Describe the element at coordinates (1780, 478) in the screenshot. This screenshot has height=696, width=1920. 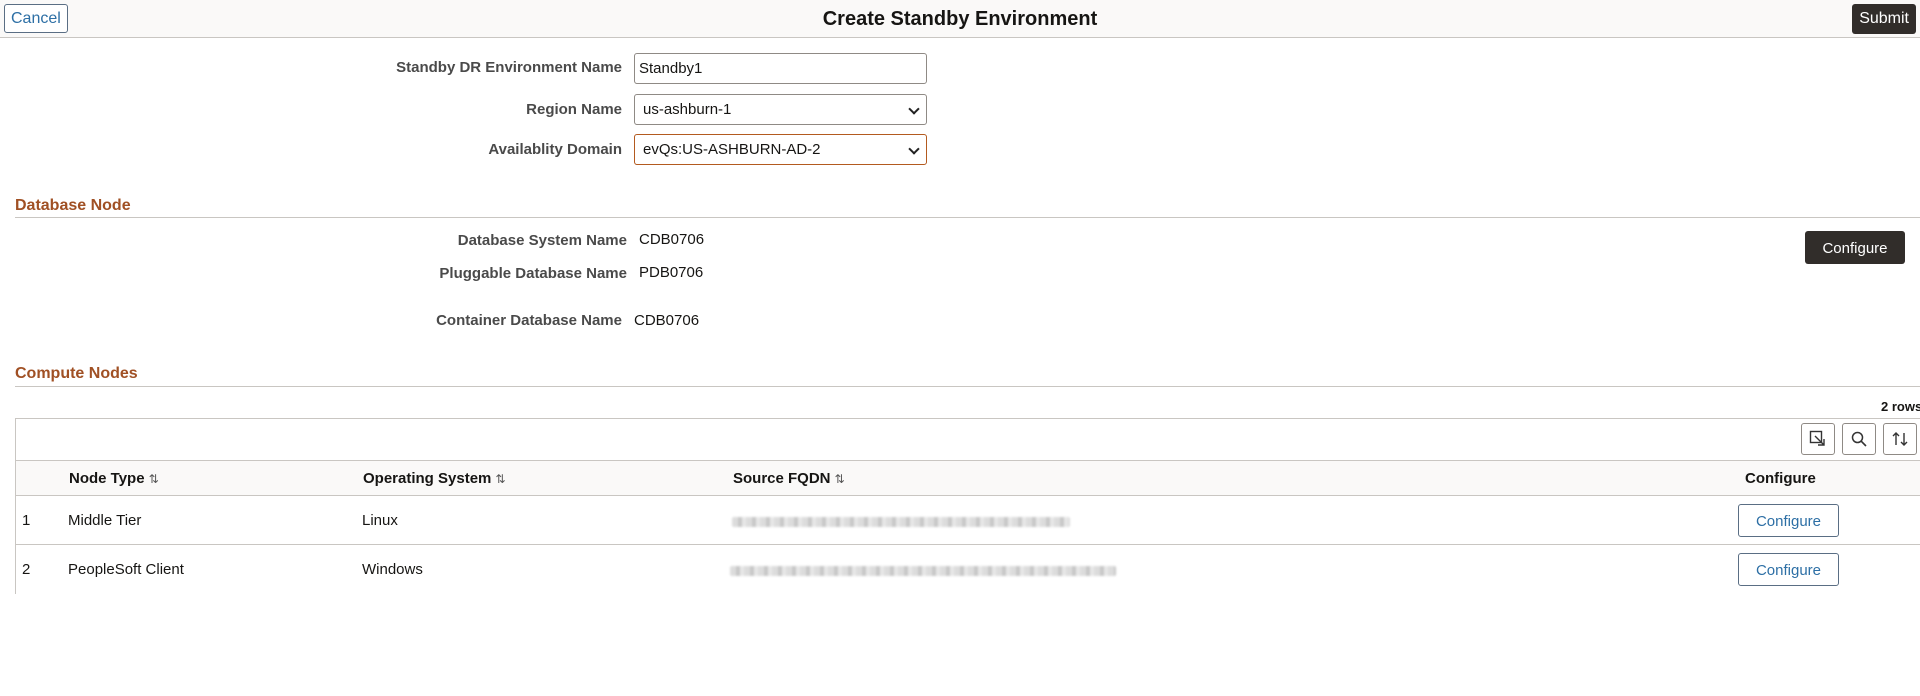
I see `col-configure: Configure` at that location.